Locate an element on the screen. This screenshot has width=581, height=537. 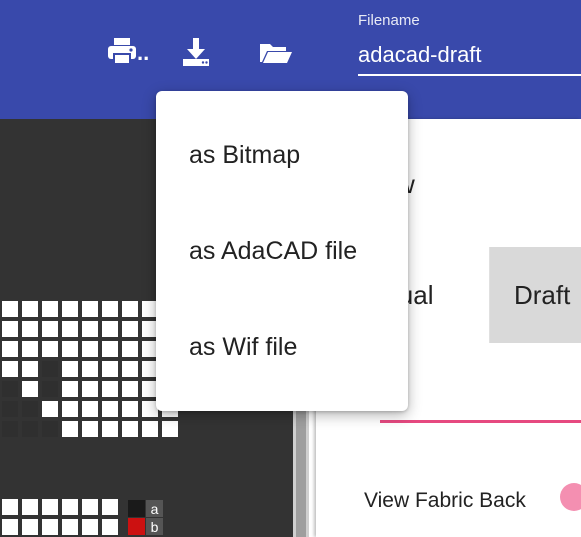
weave-key-a-label: a is located at coordinates (154, 508).